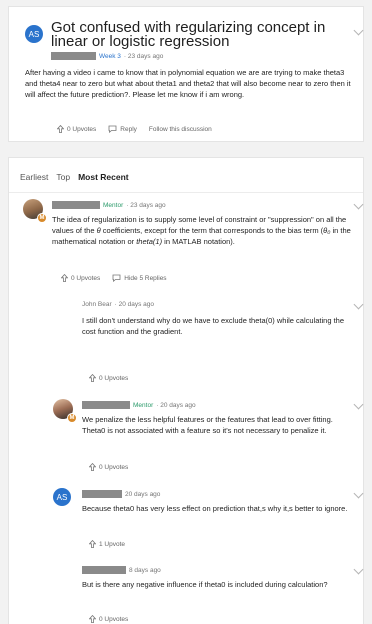 The height and width of the screenshot is (624, 372). Describe the element at coordinates (63, 177) in the screenshot. I see `sort-top: Top` at that location.